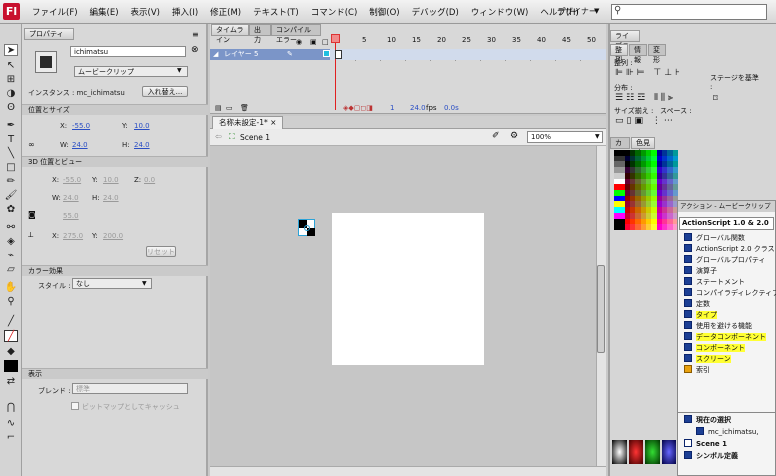  What do you see at coordinates (195, 34) in the screenshot?
I see `panel-menu-icon: ≡` at bounding box center [195, 34].